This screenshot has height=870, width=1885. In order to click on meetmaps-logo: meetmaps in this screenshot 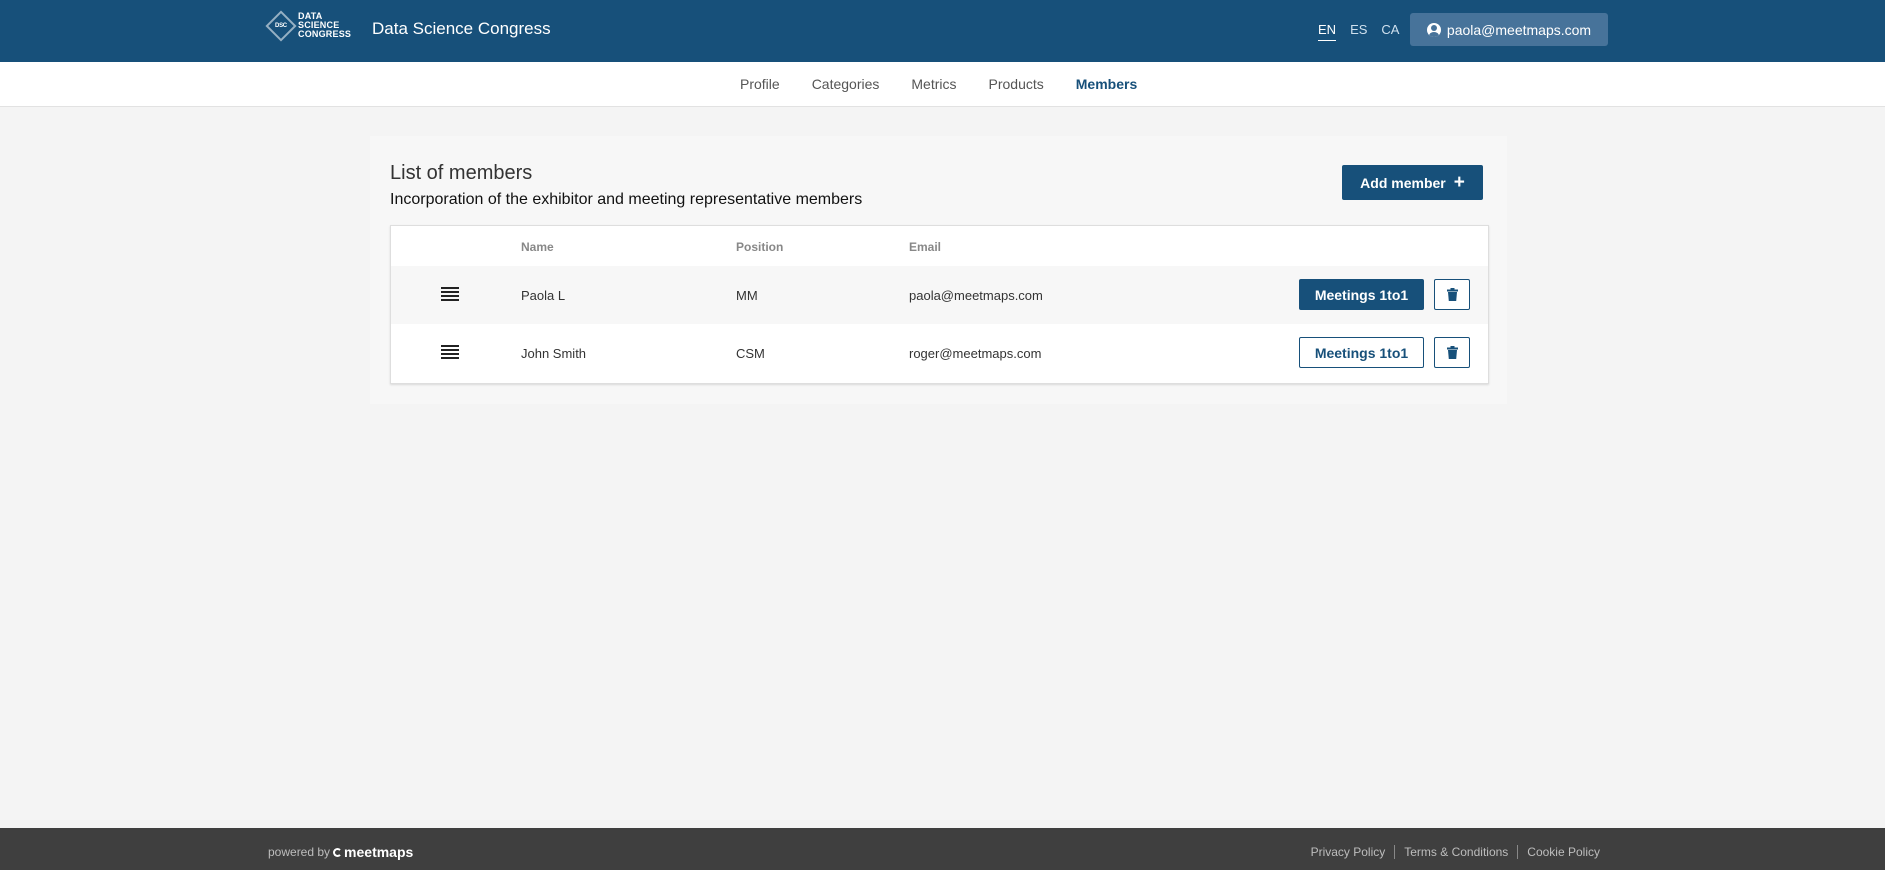, I will do `click(373, 852)`.